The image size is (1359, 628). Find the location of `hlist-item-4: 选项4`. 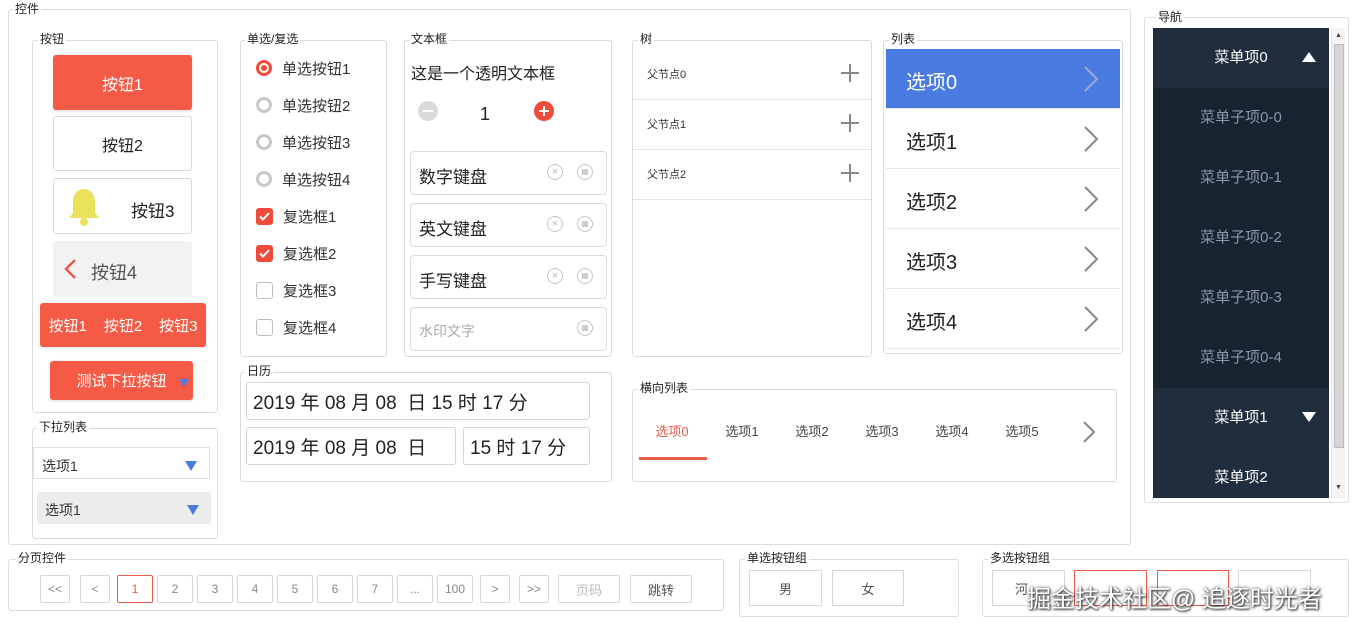

hlist-item-4: 选项4 is located at coordinates (952, 432).